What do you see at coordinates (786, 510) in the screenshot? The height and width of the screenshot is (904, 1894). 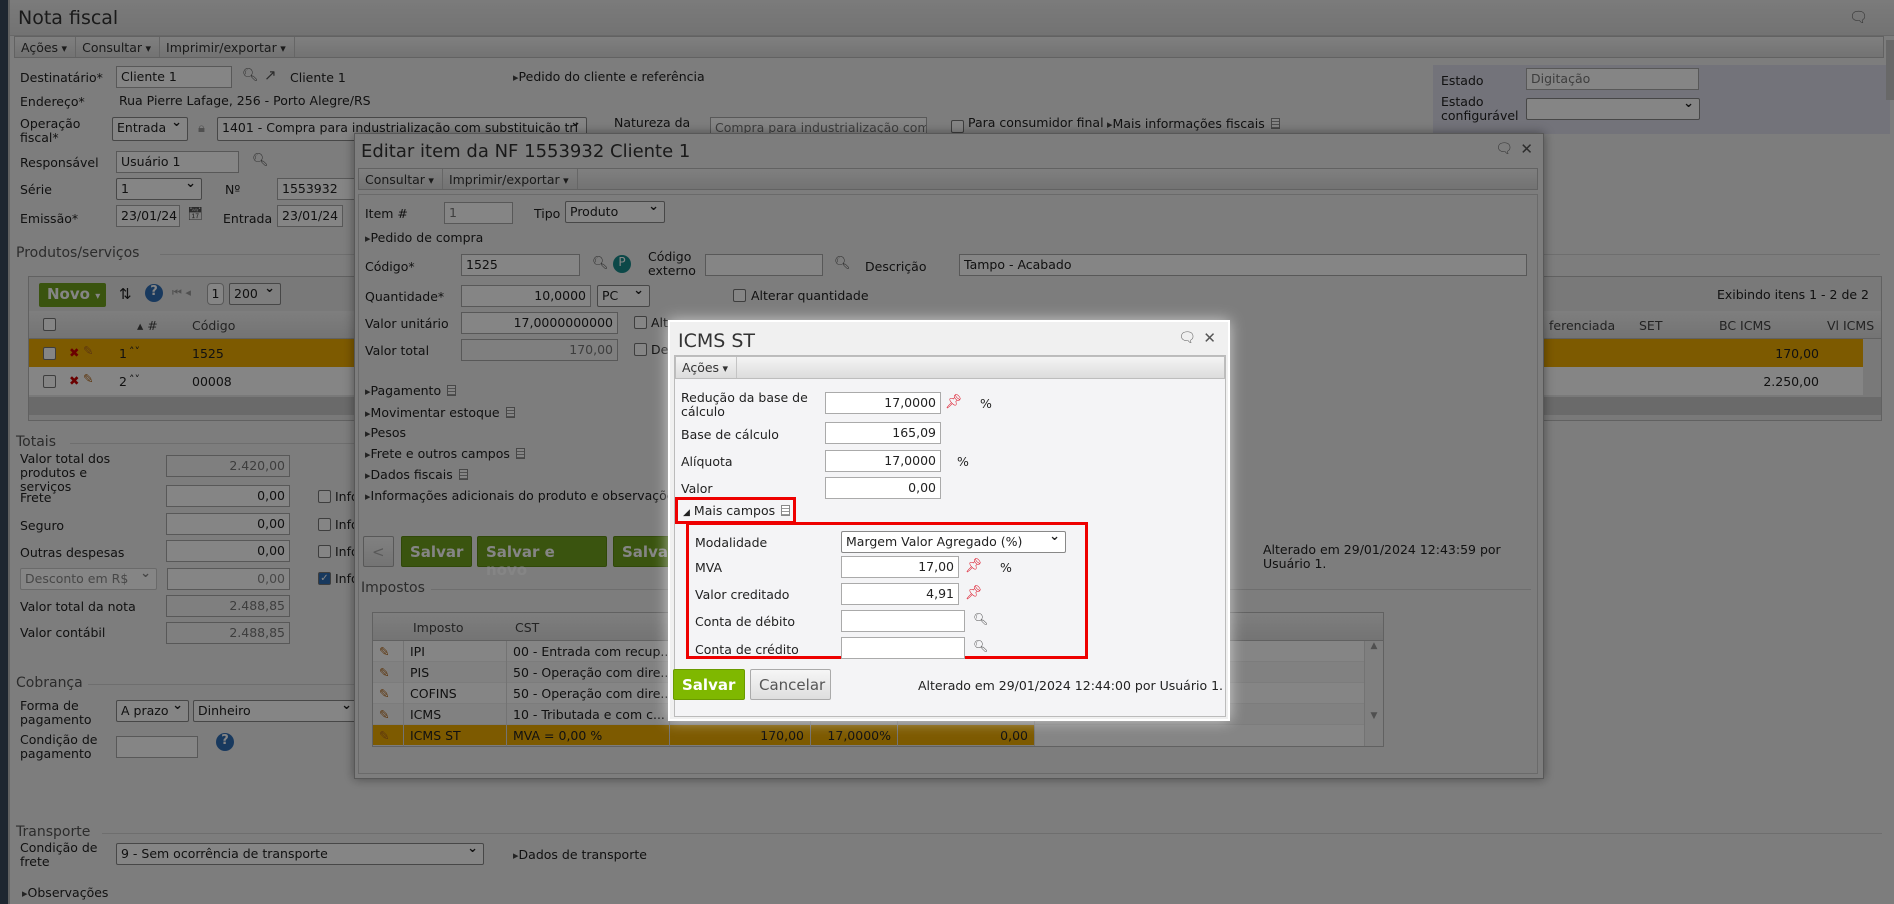 I see `document-icon` at bounding box center [786, 510].